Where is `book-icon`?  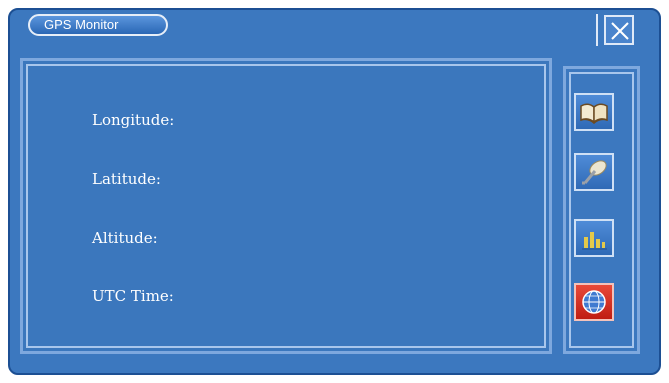
book-icon is located at coordinates (594, 113).